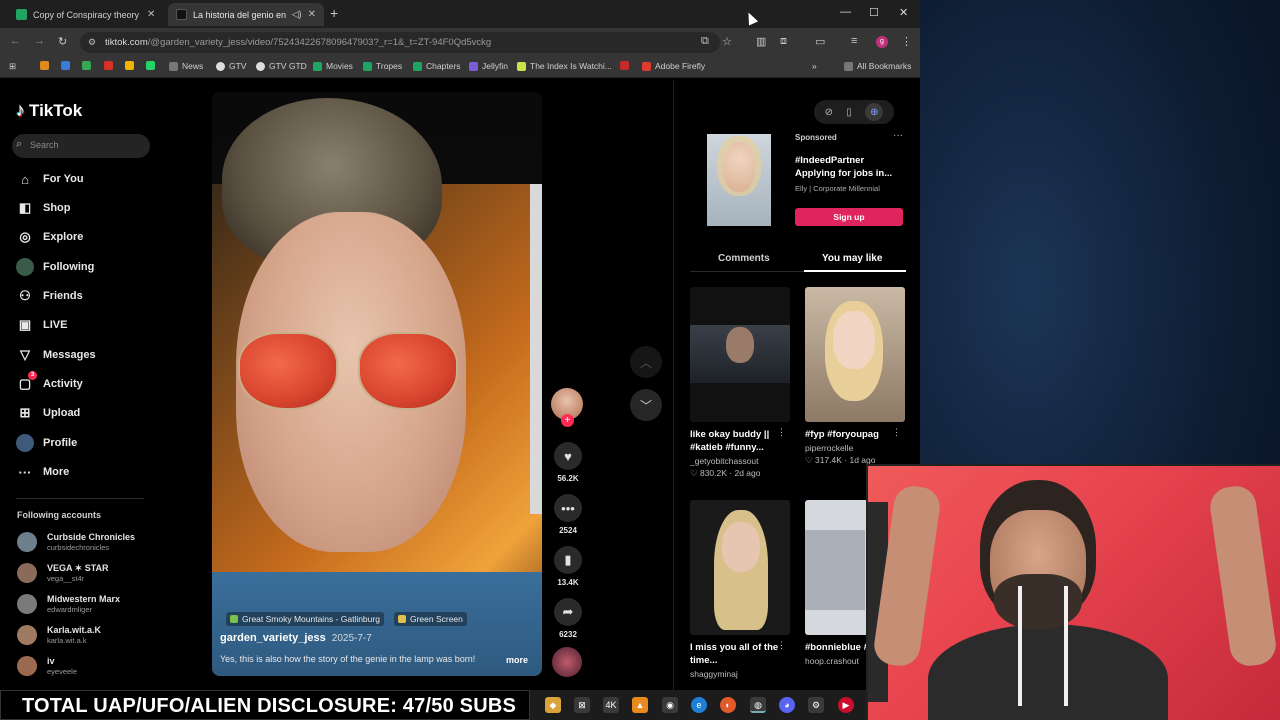 This screenshot has width=1280, height=720. What do you see at coordinates (783, 41) in the screenshot?
I see `extensions-icon: ⧈` at bounding box center [783, 41].